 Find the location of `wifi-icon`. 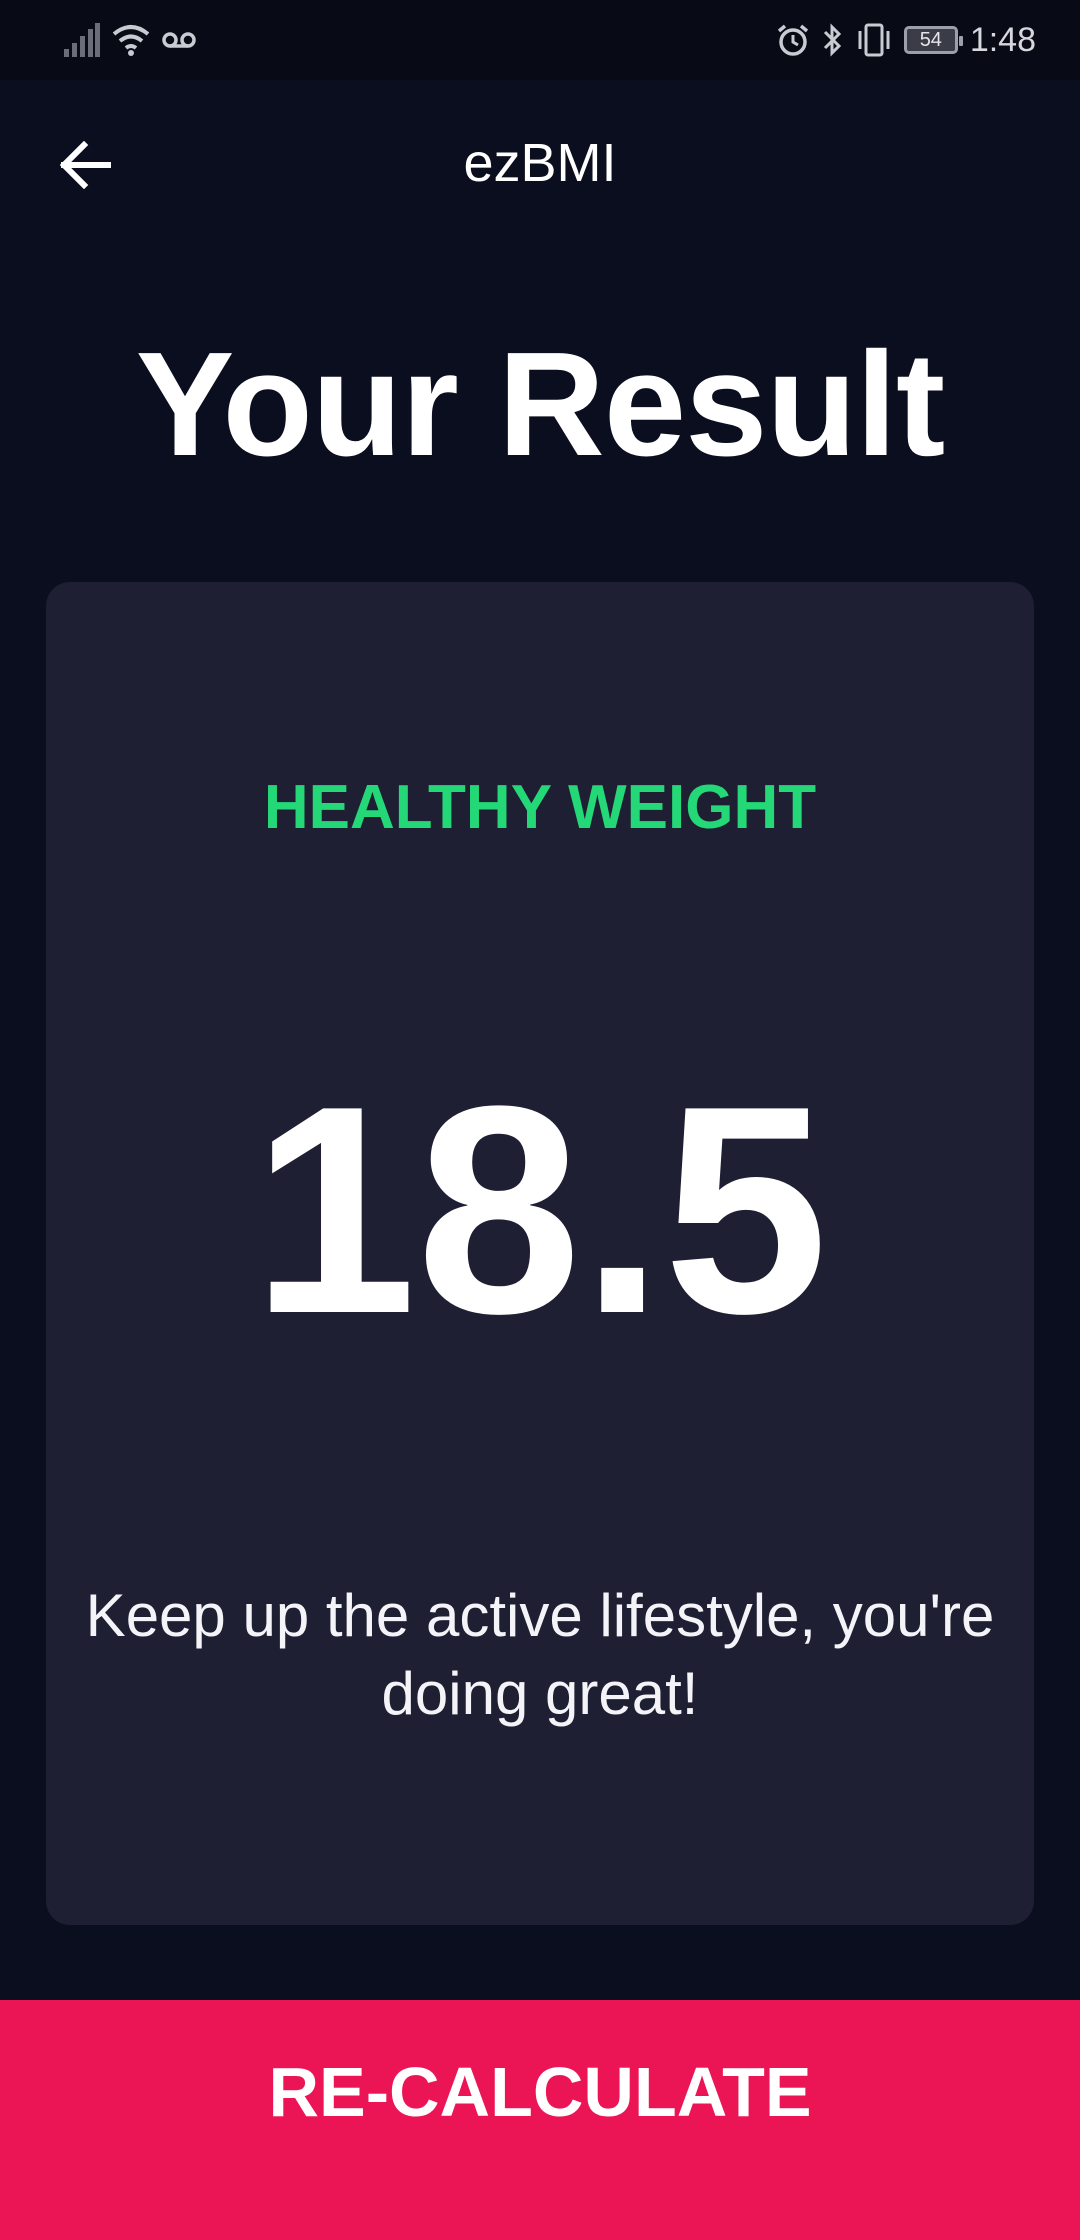

wifi-icon is located at coordinates (131, 40).